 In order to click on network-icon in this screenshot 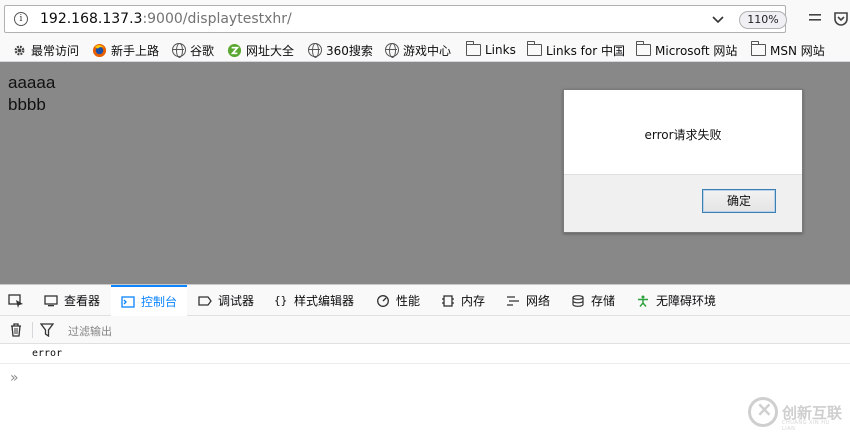, I will do `click(513, 300)`.